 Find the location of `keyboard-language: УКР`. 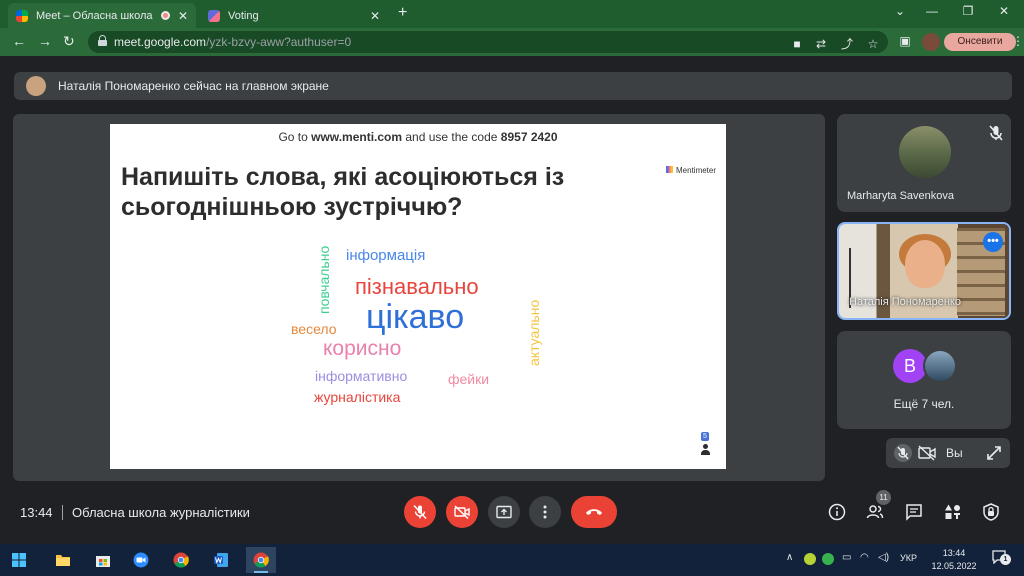

keyboard-language: УКР is located at coordinates (908, 558).